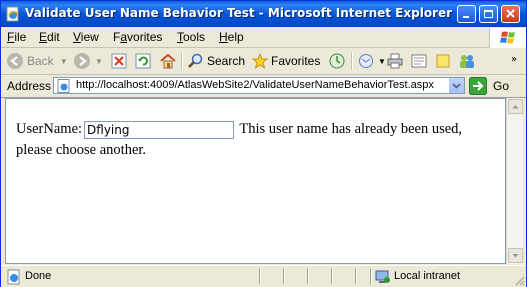 Image resolution: width=527 pixels, height=287 pixels. I want to click on edit-page-icon, so click(419, 61).